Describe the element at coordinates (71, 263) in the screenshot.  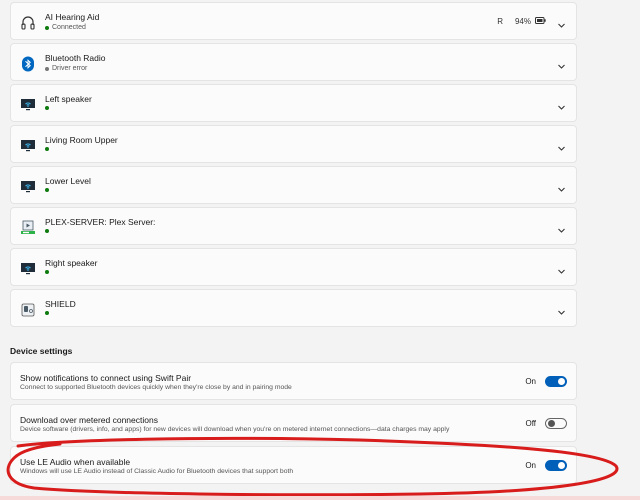
I see `device-name: Right speaker` at that location.